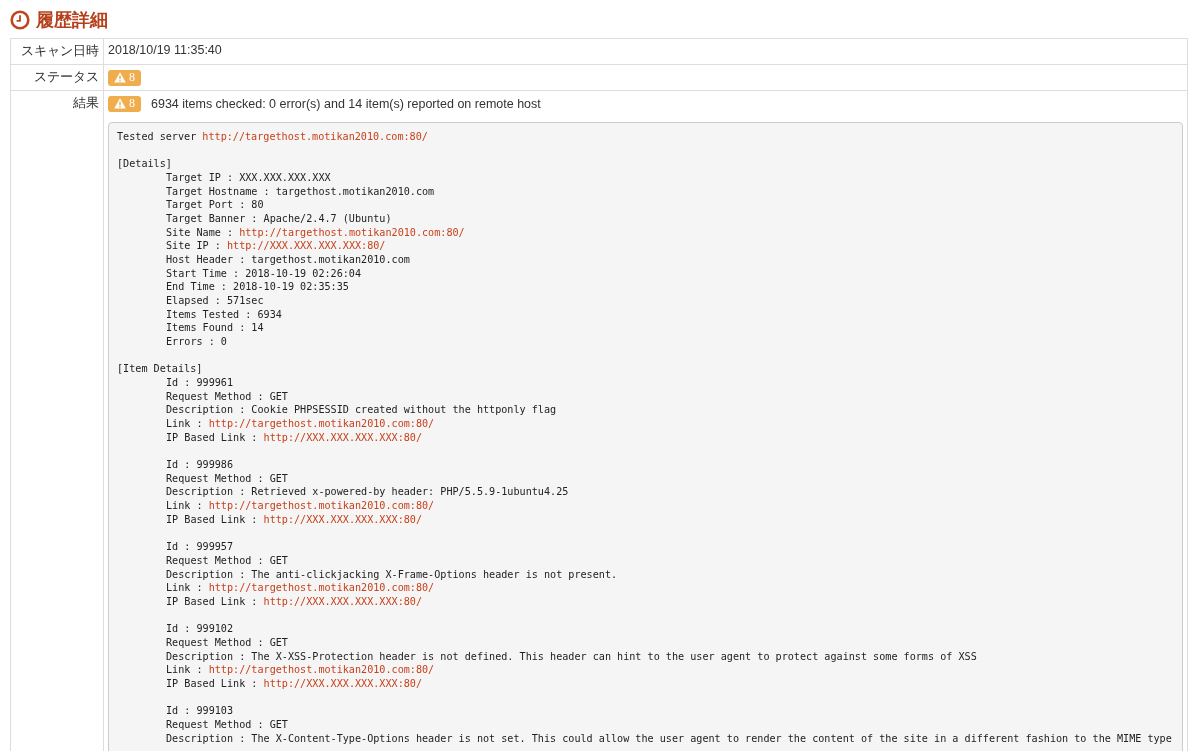 The width and height of the screenshot is (1200, 751). I want to click on report-text: Description : The X-XSS-Protection header is not defined. This header can hint to the user agent to protect against some forms of XSS, so click(571, 656).